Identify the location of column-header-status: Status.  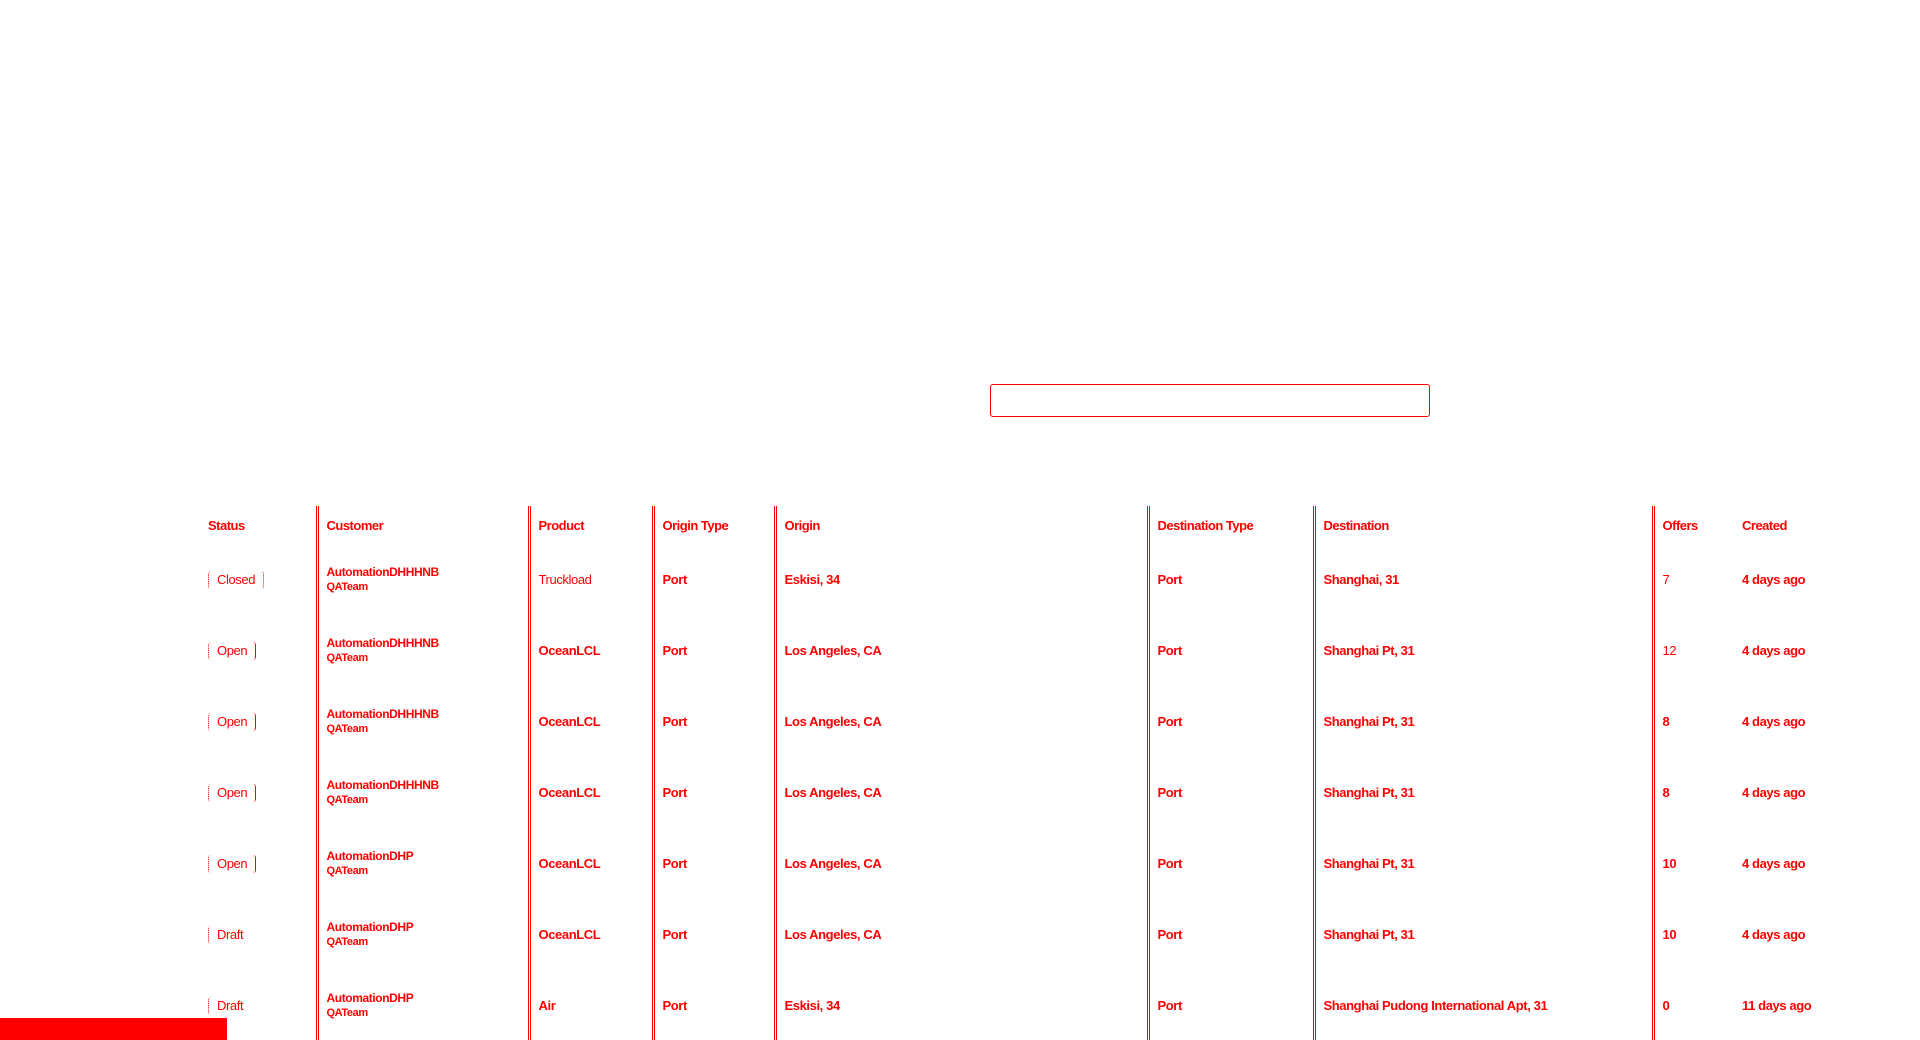
(258, 525).